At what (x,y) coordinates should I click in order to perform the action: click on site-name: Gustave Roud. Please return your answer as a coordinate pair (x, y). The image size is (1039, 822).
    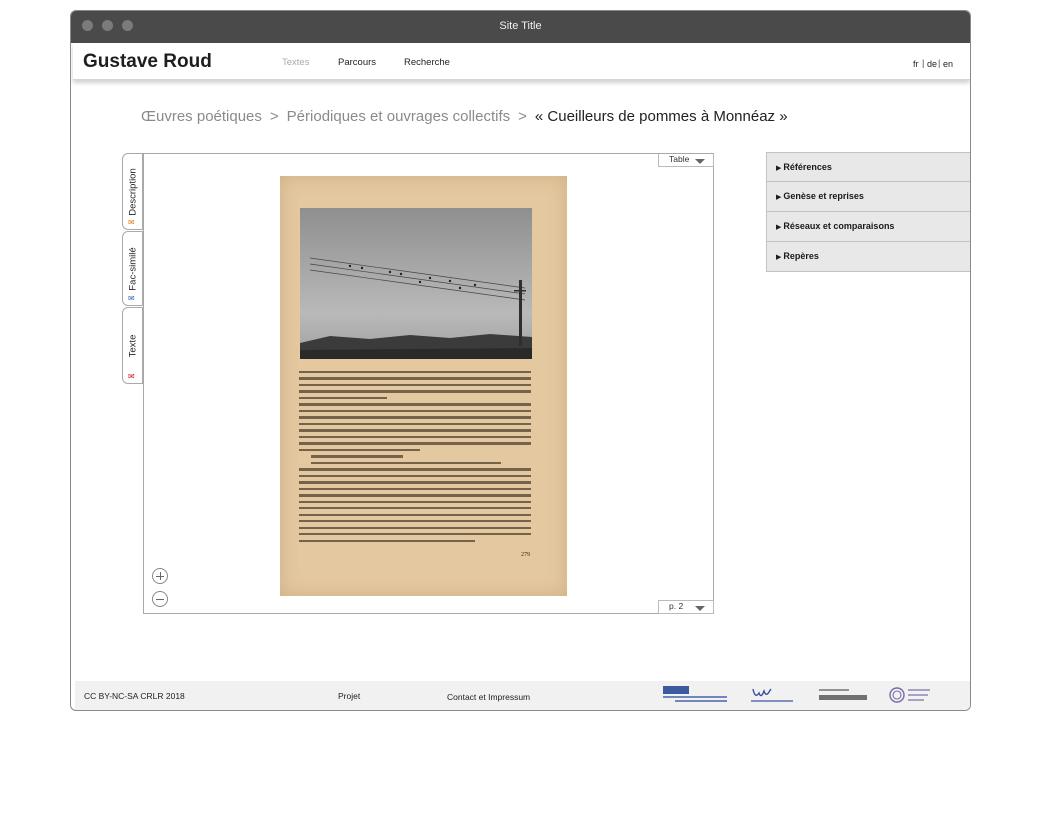
    Looking at the image, I should click on (147, 62).